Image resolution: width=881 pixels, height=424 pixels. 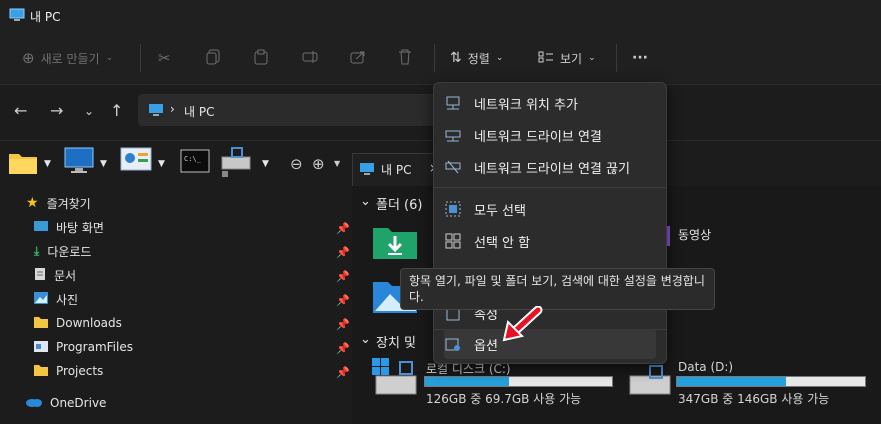 What do you see at coordinates (80, 227) in the screenshot?
I see `sidebar-item-label: 바탕 화면` at bounding box center [80, 227].